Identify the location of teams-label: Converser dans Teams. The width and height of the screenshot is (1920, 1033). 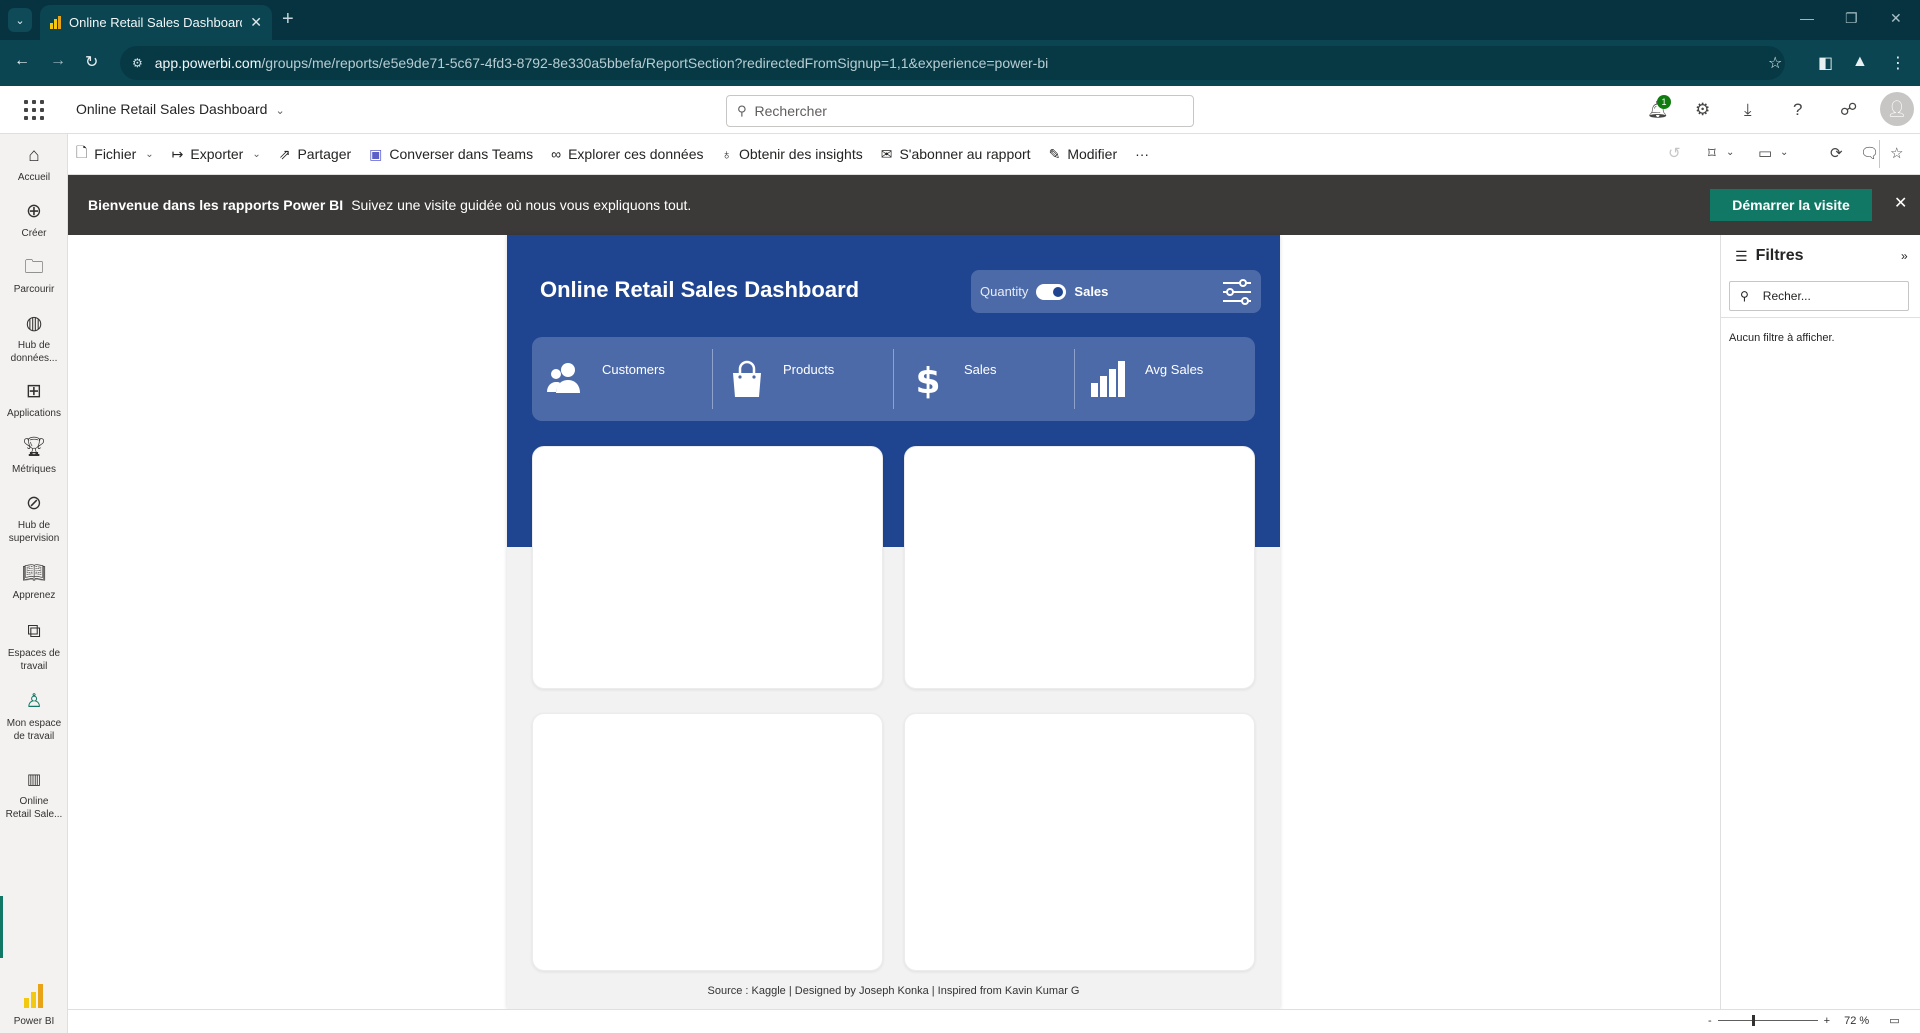
(461, 154).